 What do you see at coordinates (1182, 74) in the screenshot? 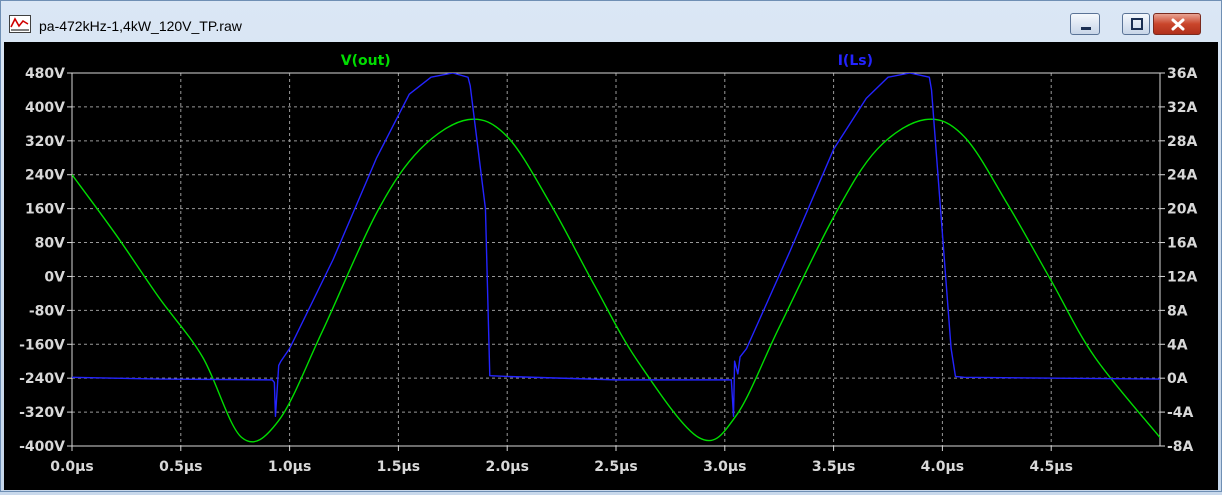
I see `y-right-tick-label: 36A` at bounding box center [1182, 74].